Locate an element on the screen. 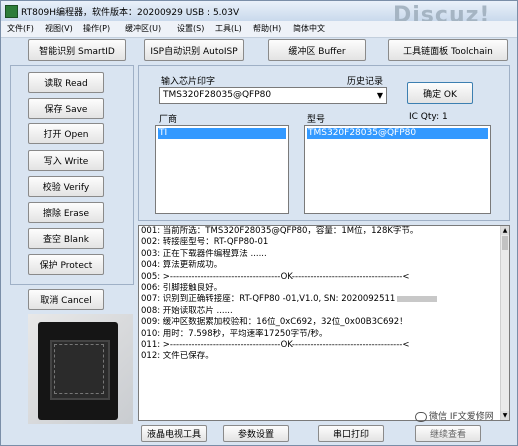  serial-print-button: 串口打印 is located at coordinates (351, 433).